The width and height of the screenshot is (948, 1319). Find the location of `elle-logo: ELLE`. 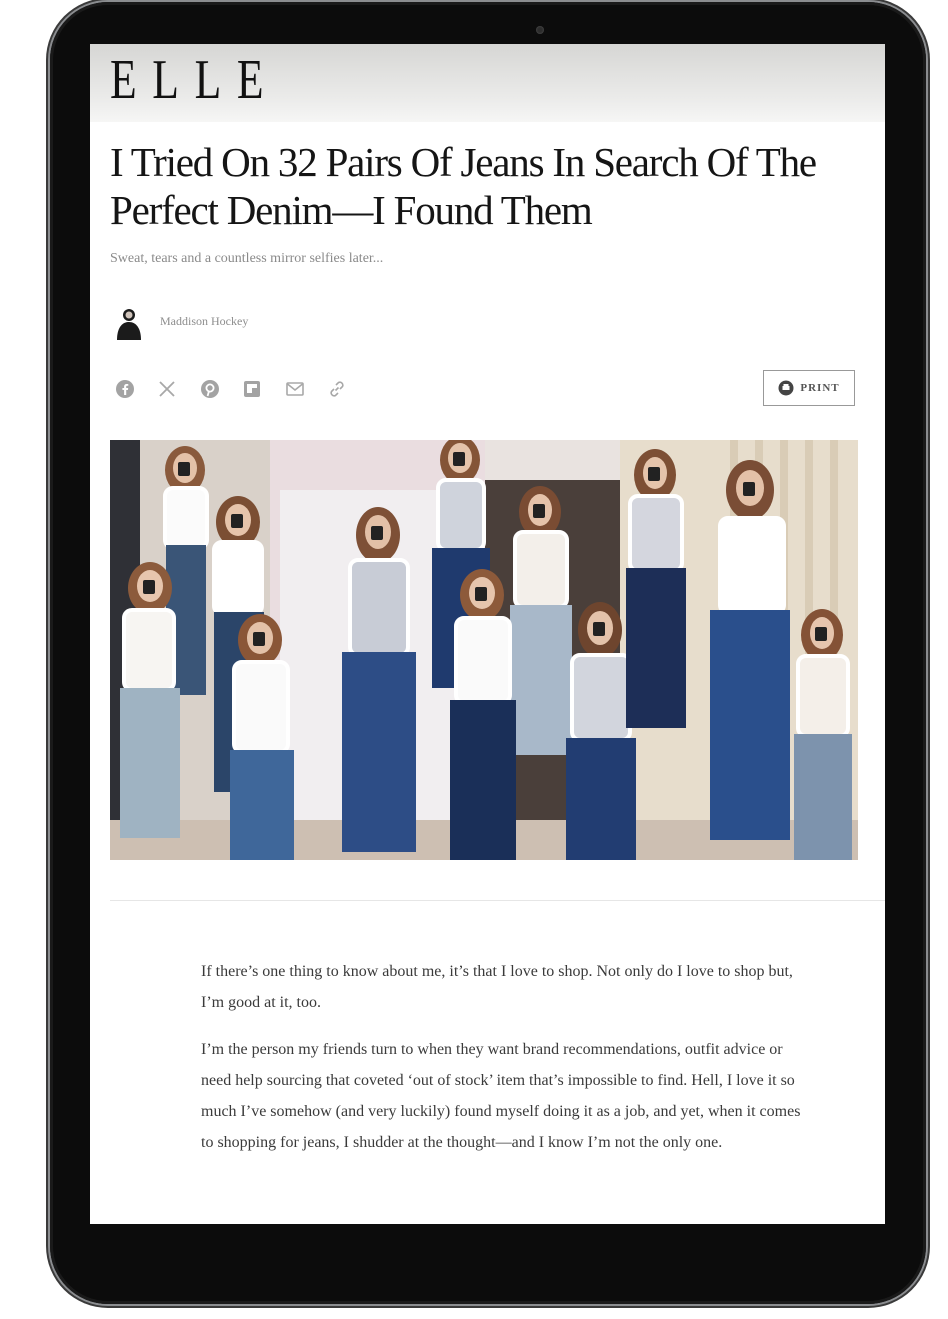

elle-logo: ELLE is located at coordinates (194, 80).